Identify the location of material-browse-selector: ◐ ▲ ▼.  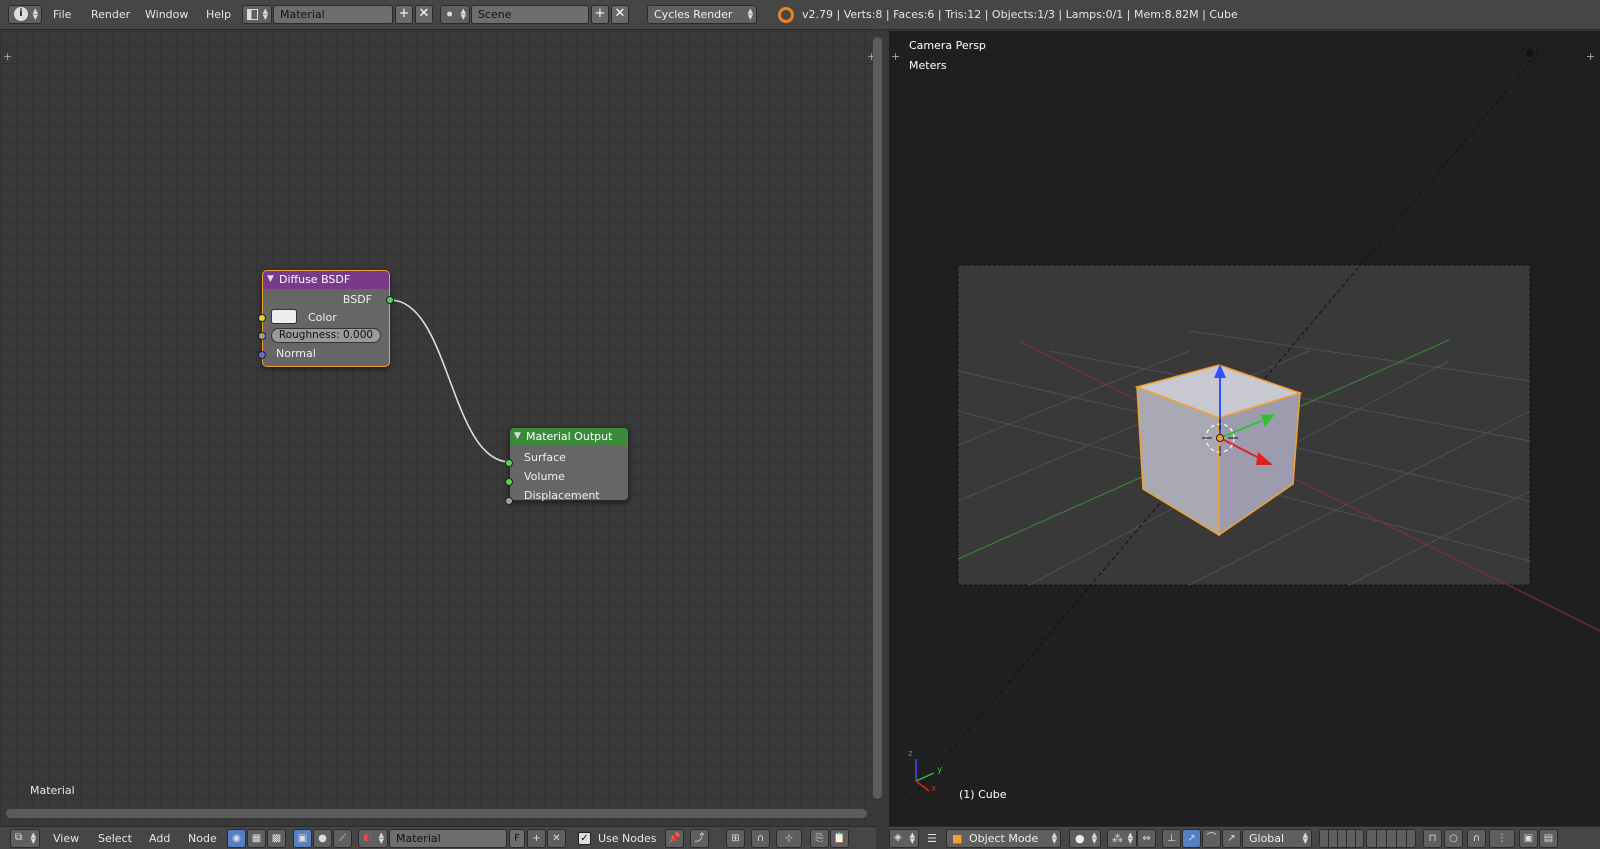
(373, 838).